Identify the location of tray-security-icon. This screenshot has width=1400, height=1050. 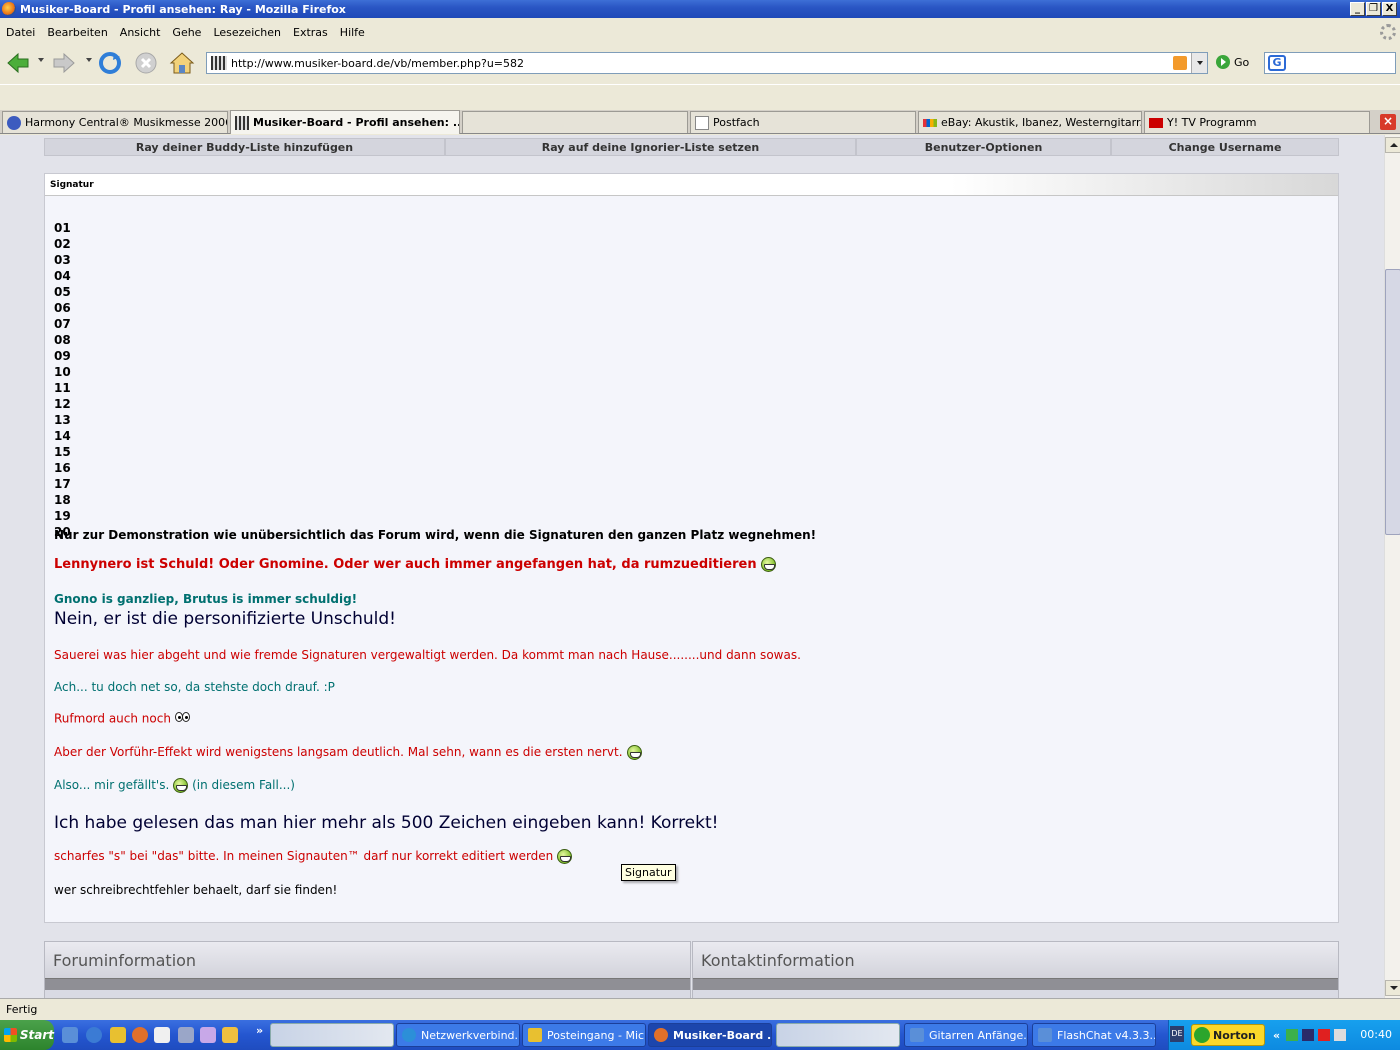
(1324, 1035).